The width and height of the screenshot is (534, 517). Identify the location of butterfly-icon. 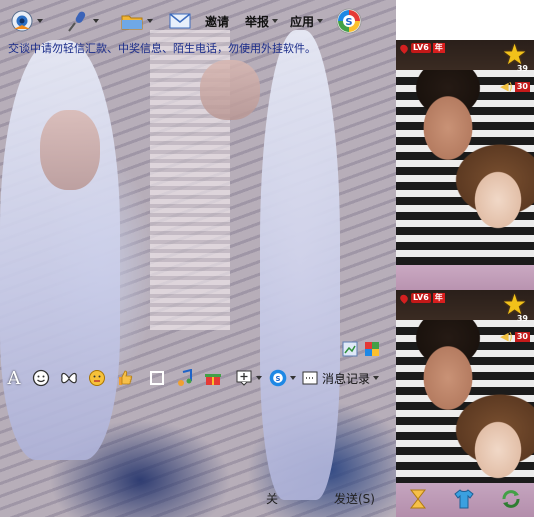
(69, 378).